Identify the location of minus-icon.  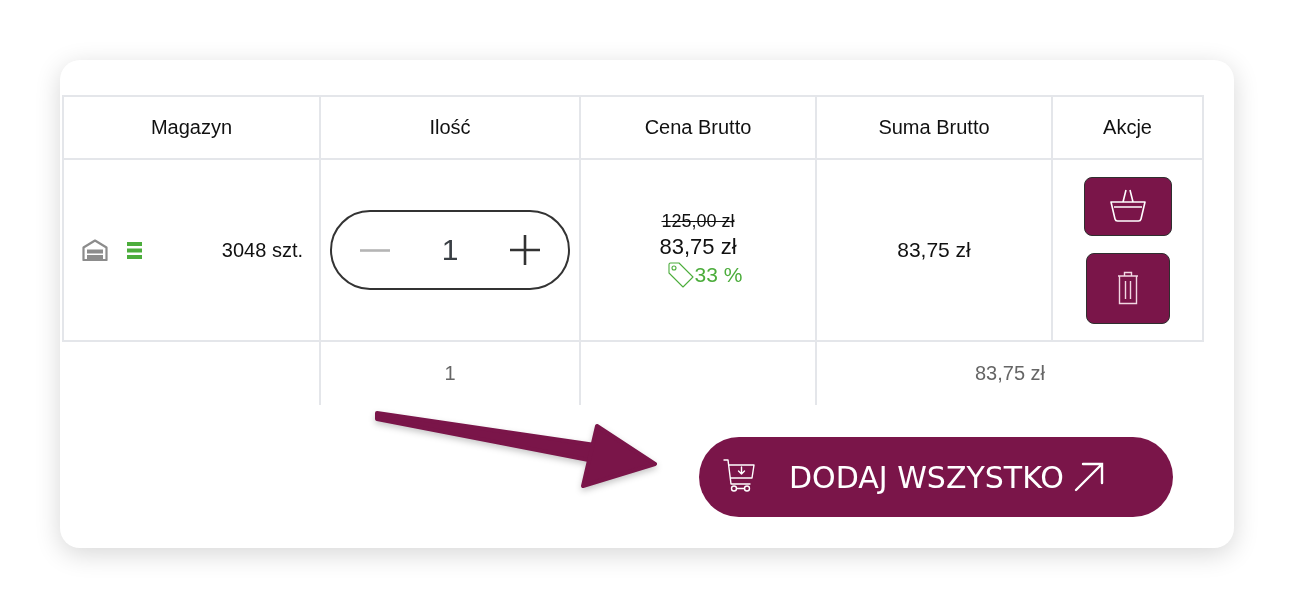
(375, 250).